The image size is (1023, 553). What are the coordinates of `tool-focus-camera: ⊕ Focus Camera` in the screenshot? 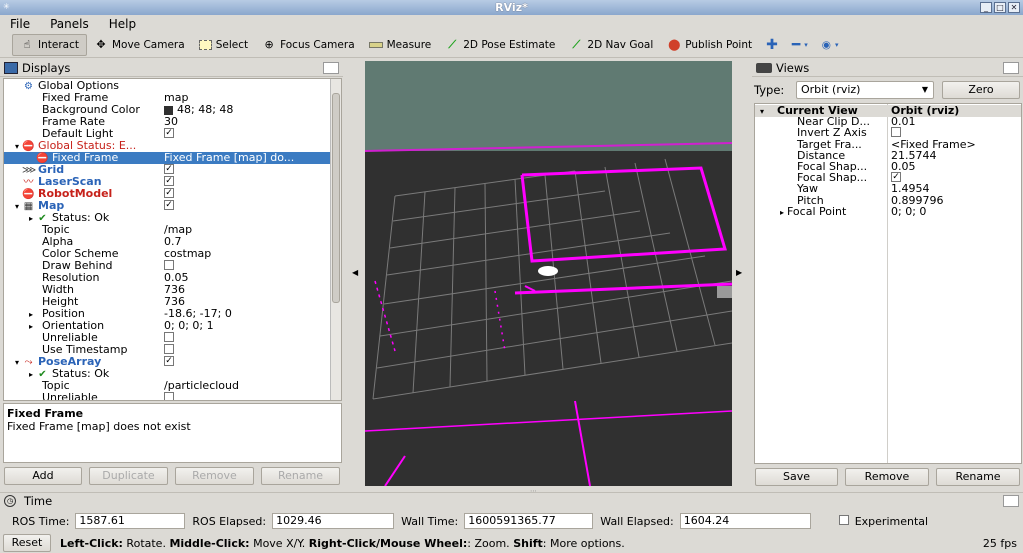 It's located at (308, 45).